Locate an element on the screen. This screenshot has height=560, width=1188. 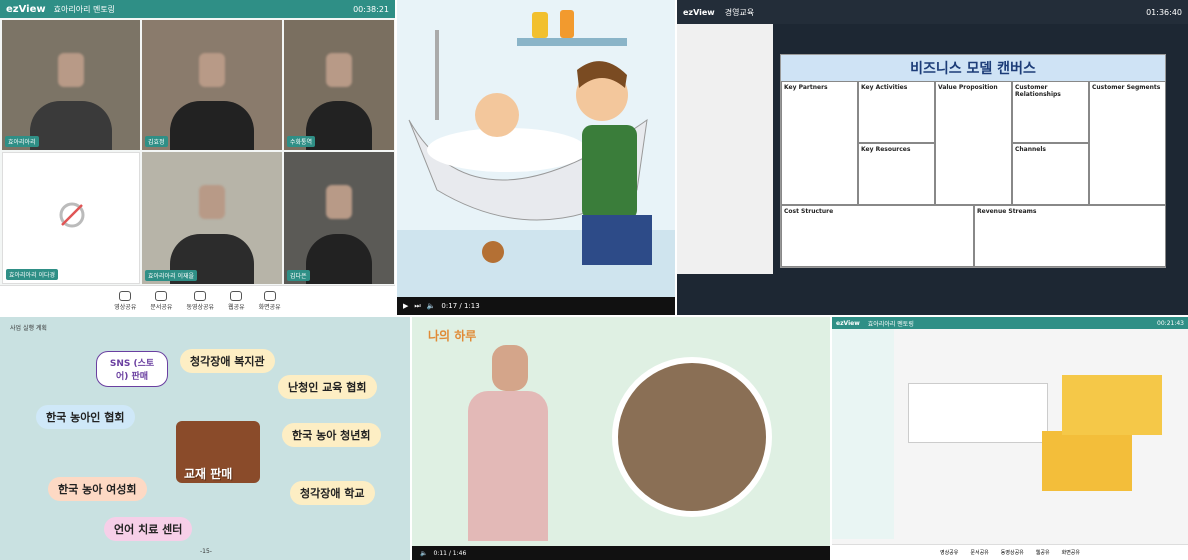
player-controls: ▶ ⏭ 🔈 0:17 / 1:13 is located at coordinates (536, 306).